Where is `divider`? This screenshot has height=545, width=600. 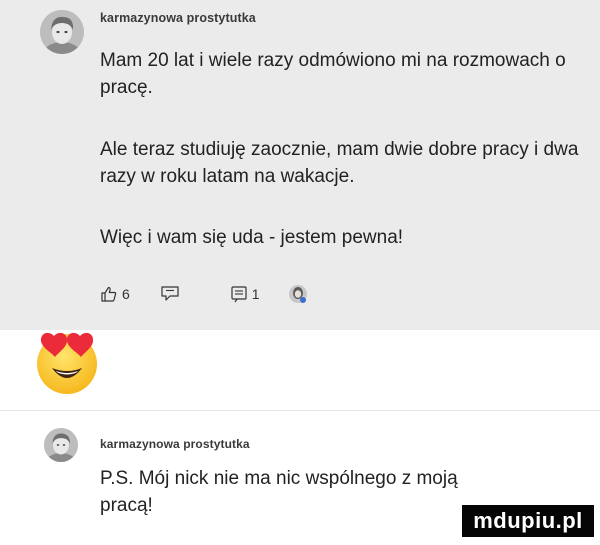 divider is located at coordinates (300, 410).